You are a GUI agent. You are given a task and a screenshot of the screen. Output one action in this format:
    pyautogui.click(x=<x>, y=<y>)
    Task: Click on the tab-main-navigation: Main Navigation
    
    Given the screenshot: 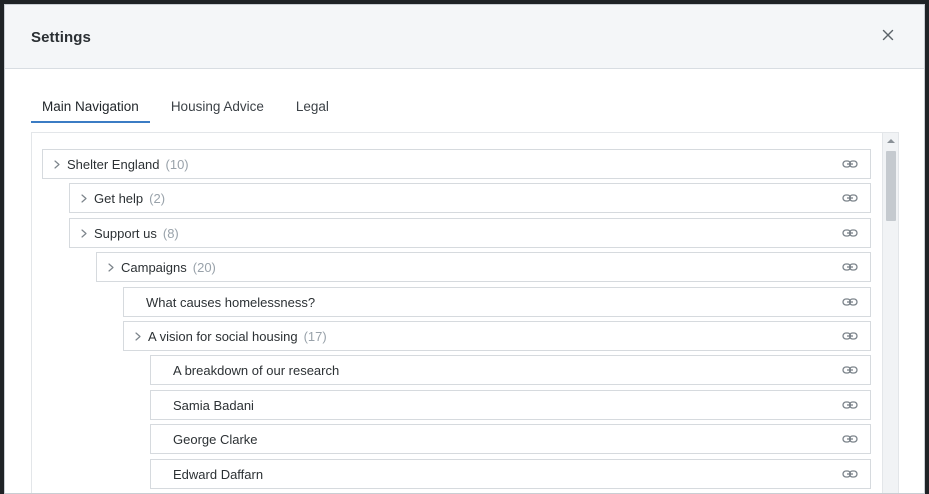 What is the action you would take?
    pyautogui.click(x=90, y=111)
    